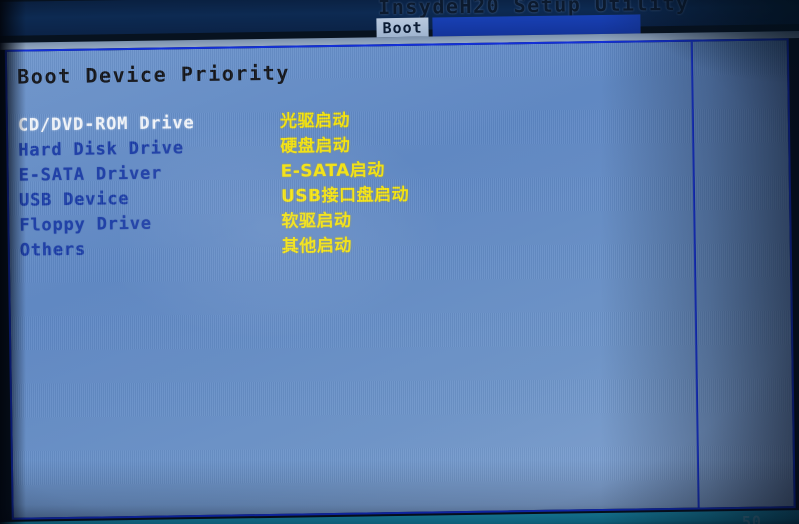  What do you see at coordinates (74, 200) in the screenshot?
I see `boot-device-label: USB Device` at bounding box center [74, 200].